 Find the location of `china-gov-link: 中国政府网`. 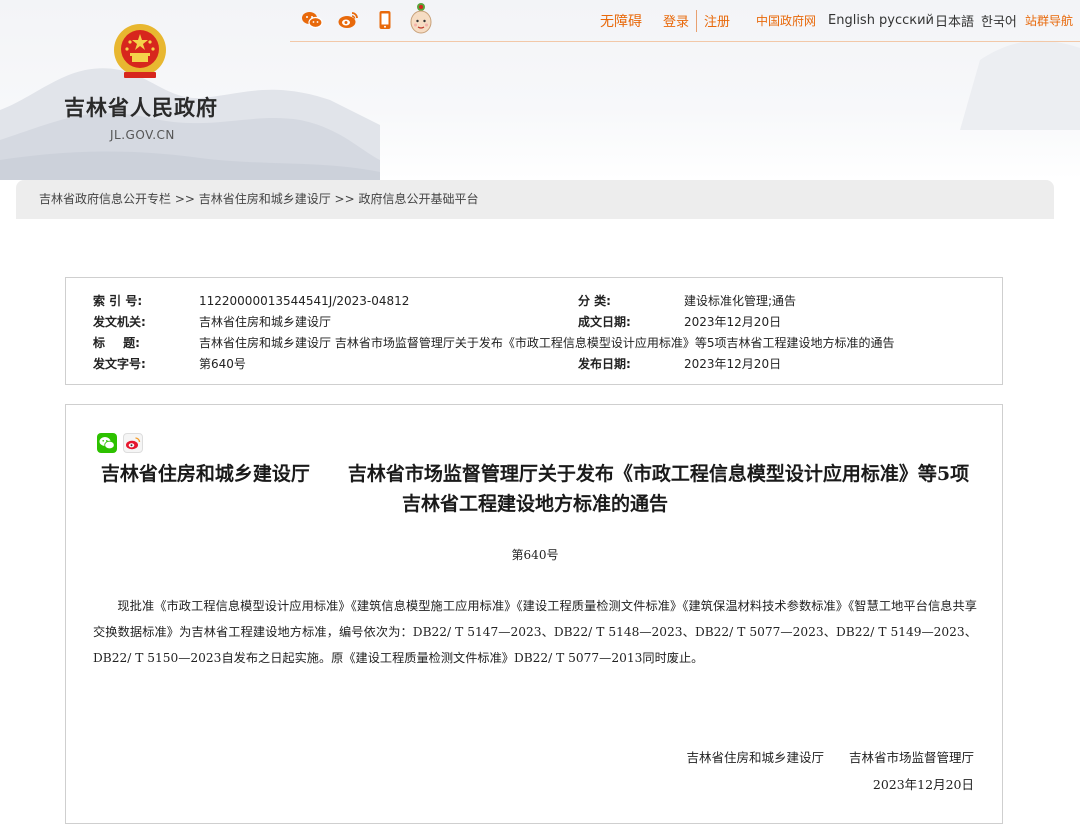

china-gov-link: 中国政府网 is located at coordinates (786, 20).